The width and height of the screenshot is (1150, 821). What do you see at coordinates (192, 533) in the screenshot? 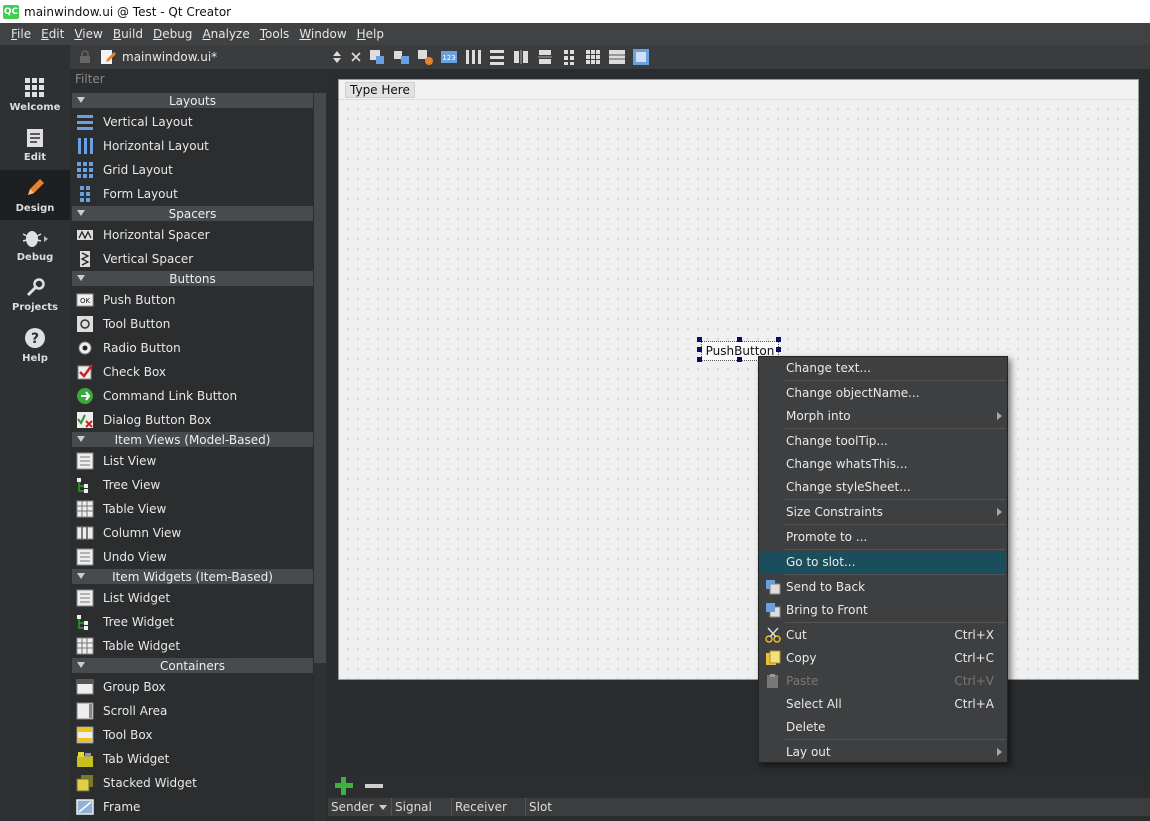
I see `widget-column-view: Column View` at bounding box center [192, 533].